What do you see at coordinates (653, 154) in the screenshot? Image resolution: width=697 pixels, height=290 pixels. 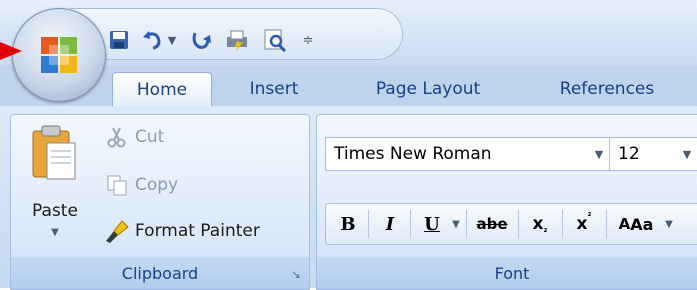 I see `font-size-combo: 12 ▼` at bounding box center [653, 154].